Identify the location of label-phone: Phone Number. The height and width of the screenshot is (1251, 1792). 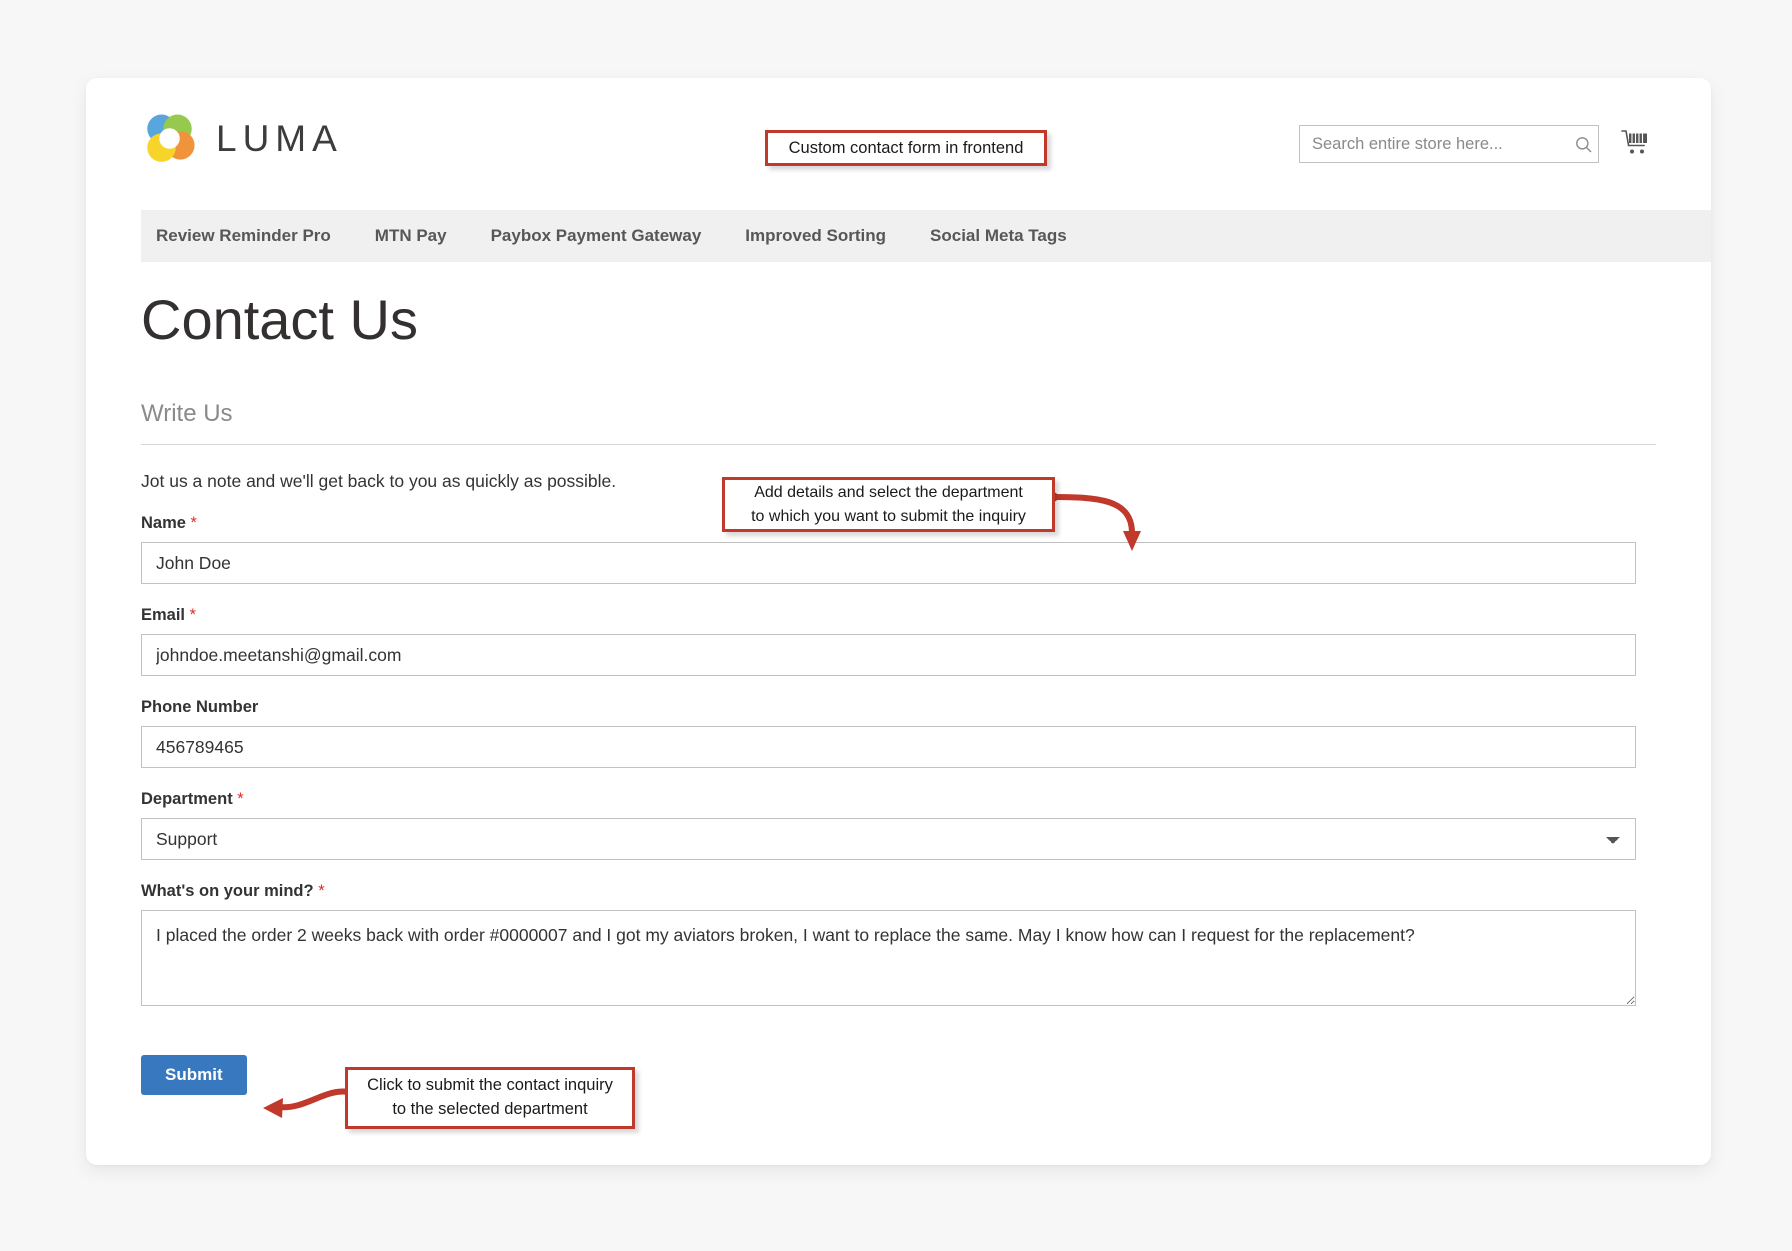
(898, 707).